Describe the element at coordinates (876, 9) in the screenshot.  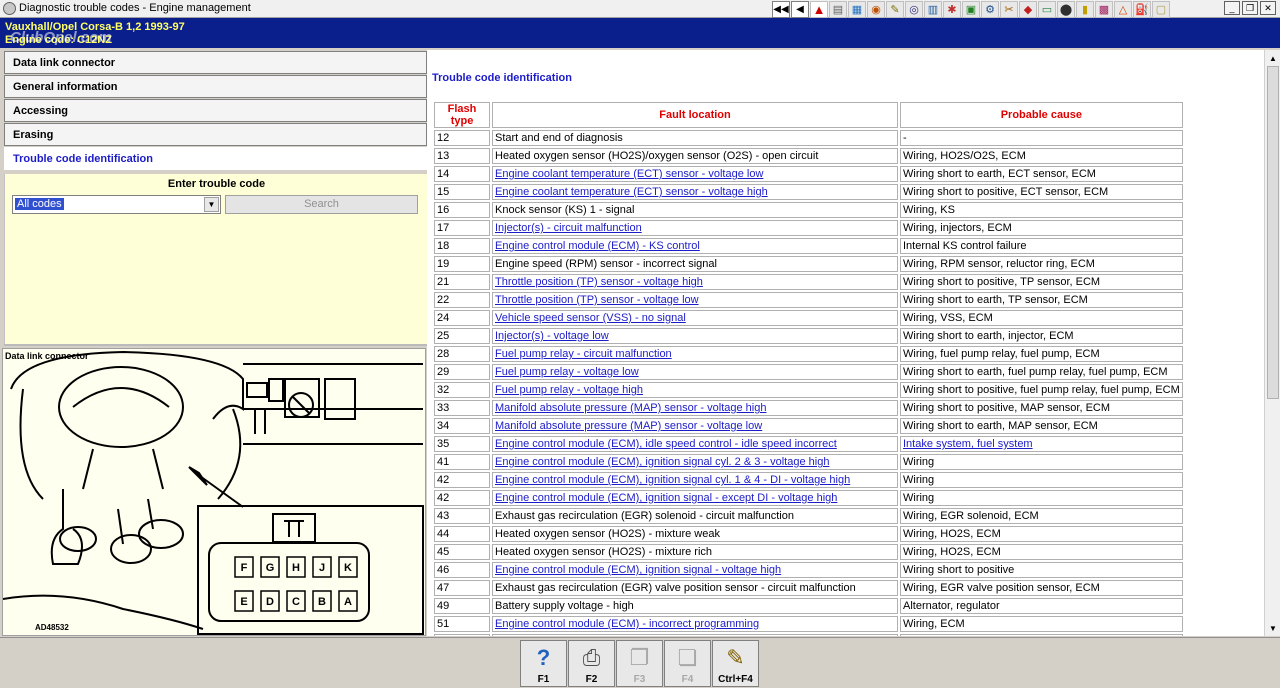
I see `camera-icon: ◉` at that location.